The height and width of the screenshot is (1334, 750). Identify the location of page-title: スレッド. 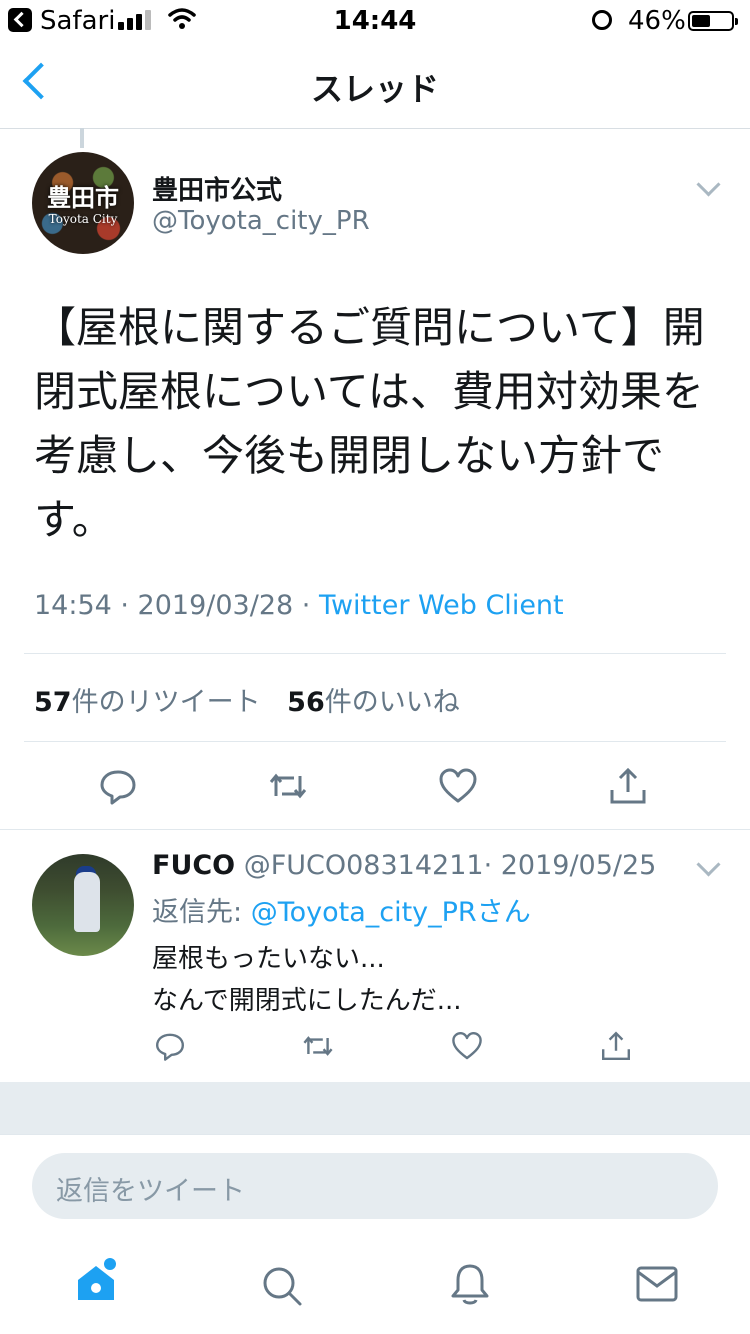
(374, 89).